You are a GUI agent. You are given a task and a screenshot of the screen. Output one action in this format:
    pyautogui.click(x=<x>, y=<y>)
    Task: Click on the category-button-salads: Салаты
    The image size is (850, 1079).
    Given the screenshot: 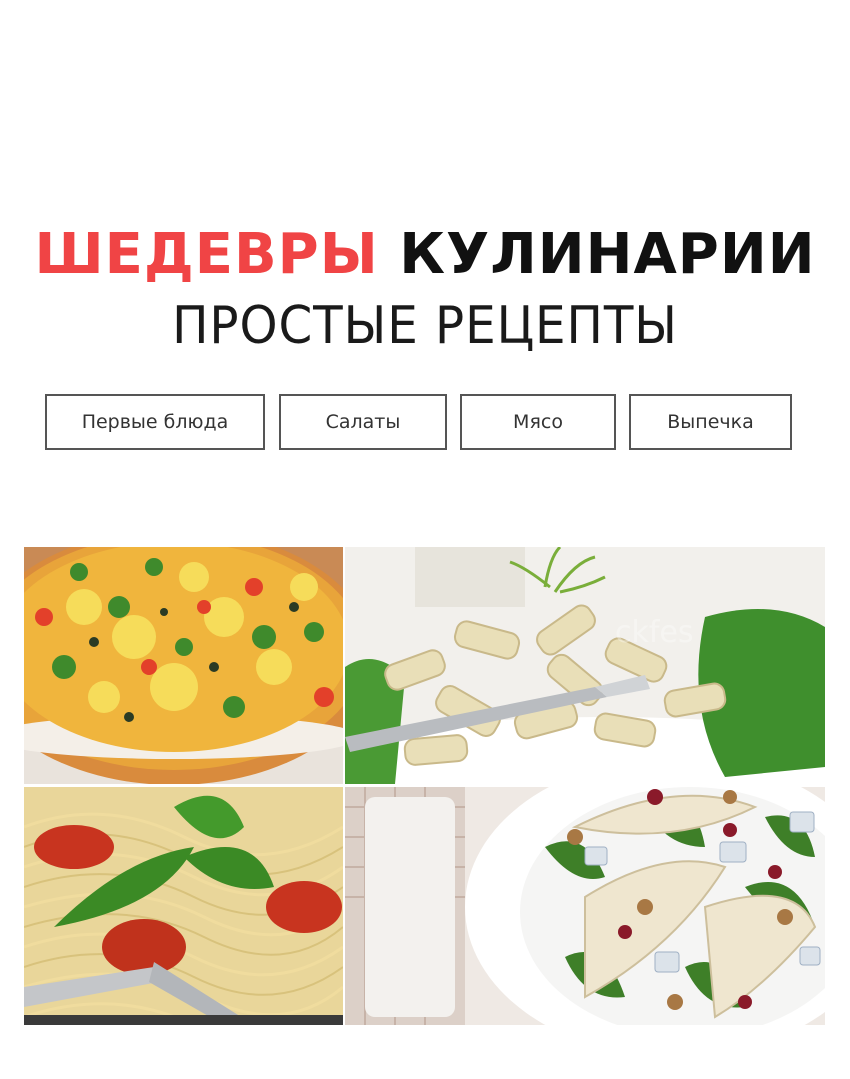 What is the action you would take?
    pyautogui.click(x=363, y=422)
    